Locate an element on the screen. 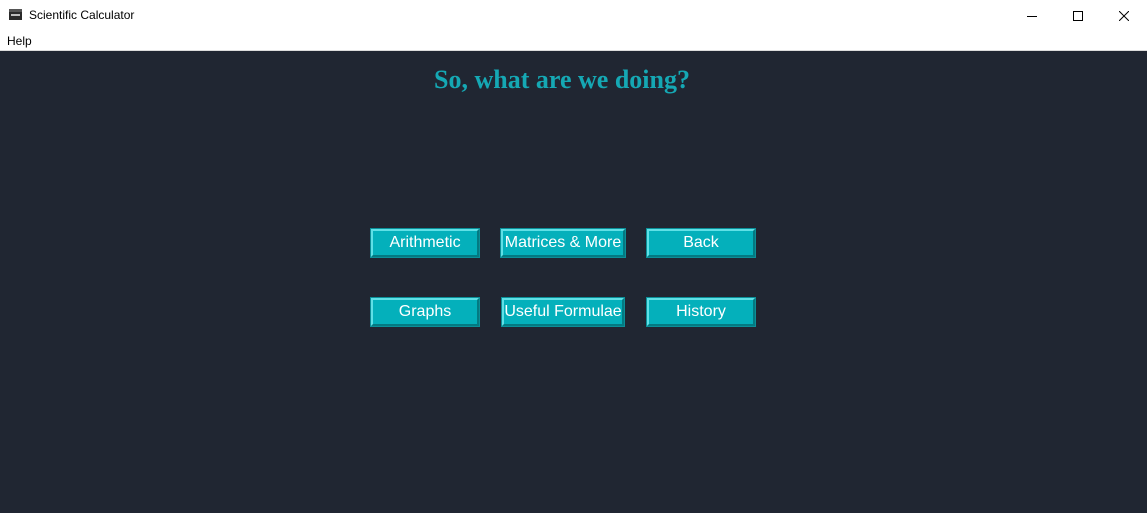  useful-formulae-button: Useful Formulae is located at coordinates (563, 312).